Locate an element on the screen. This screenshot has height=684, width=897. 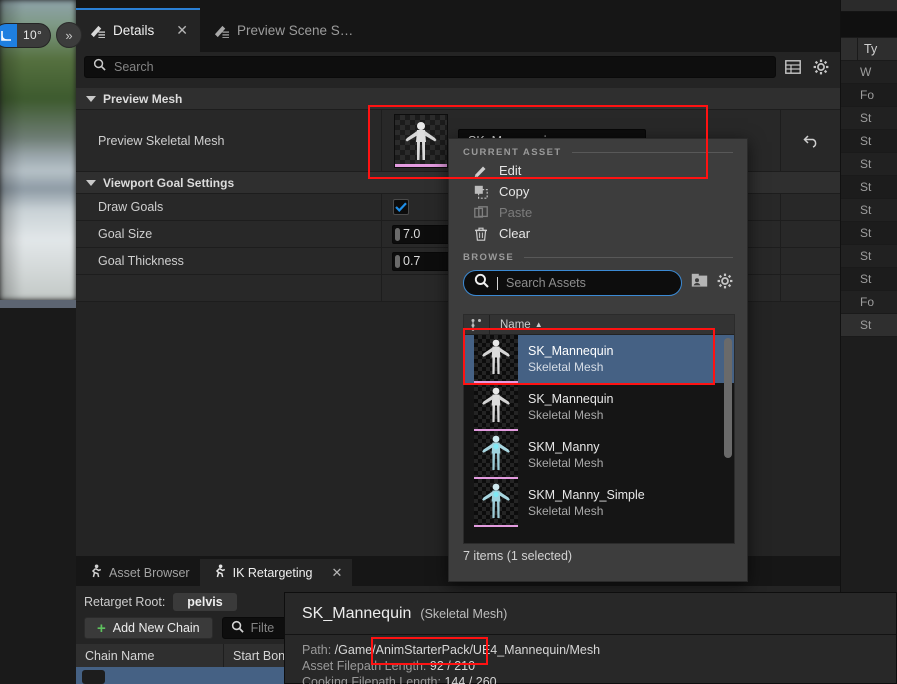
menu-item-copy: Copy is located at coordinates (598, 191).